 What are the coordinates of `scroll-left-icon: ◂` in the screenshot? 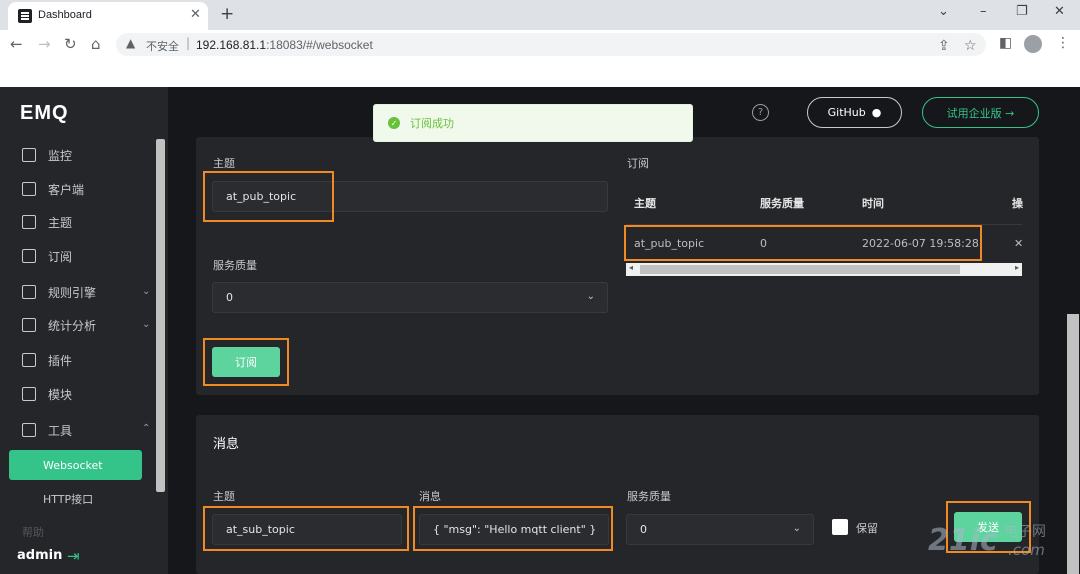 It's located at (631, 267).